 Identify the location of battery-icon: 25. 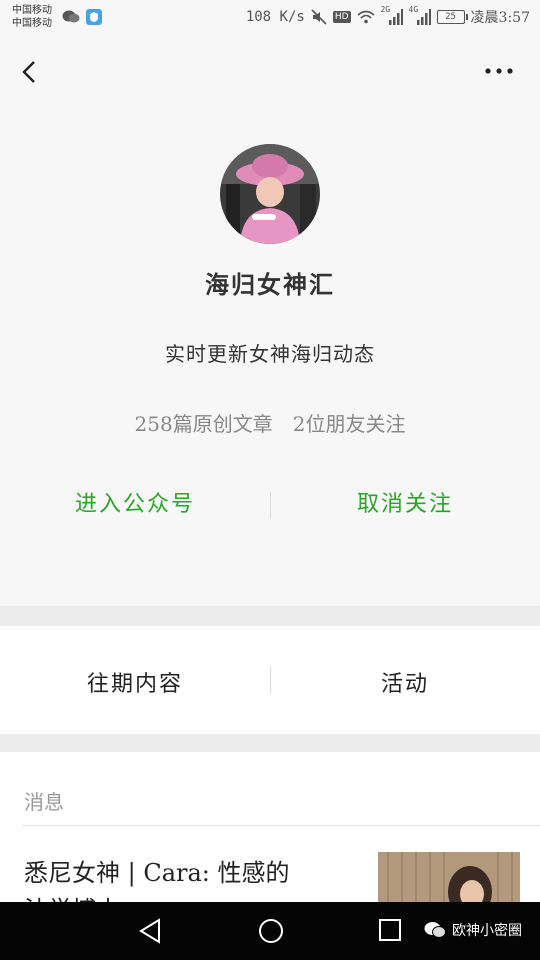
(452, 17).